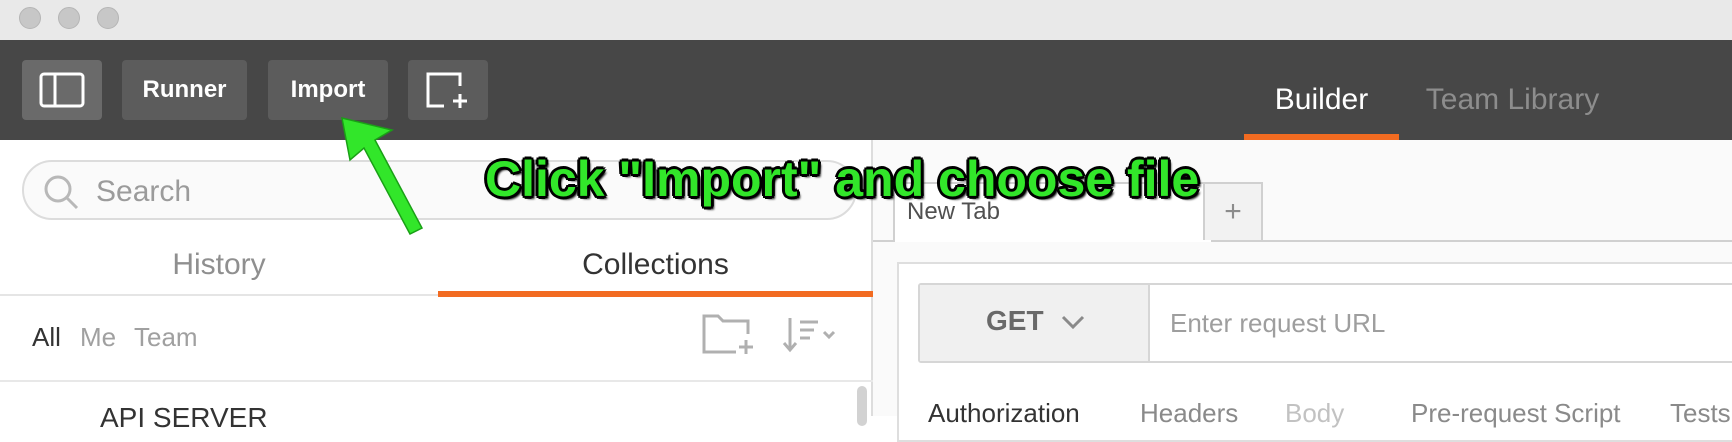 This screenshot has height=442, width=1732. Describe the element at coordinates (655, 265) in the screenshot. I see `tab-collections: Collections` at that location.